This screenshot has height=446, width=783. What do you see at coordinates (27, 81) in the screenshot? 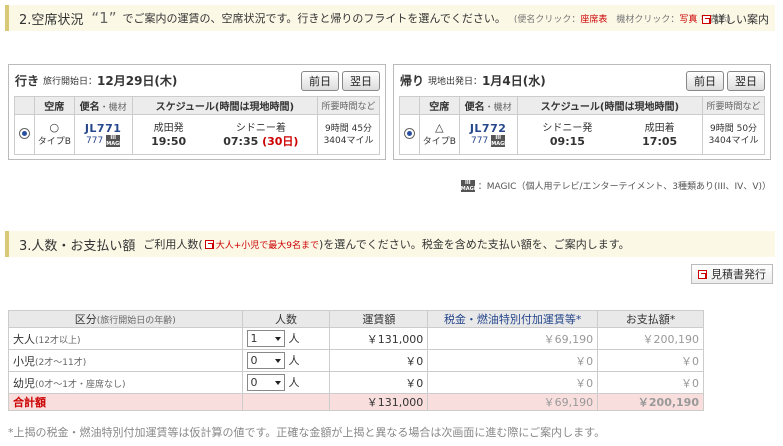
I see `outbound-direction: 行き` at bounding box center [27, 81].